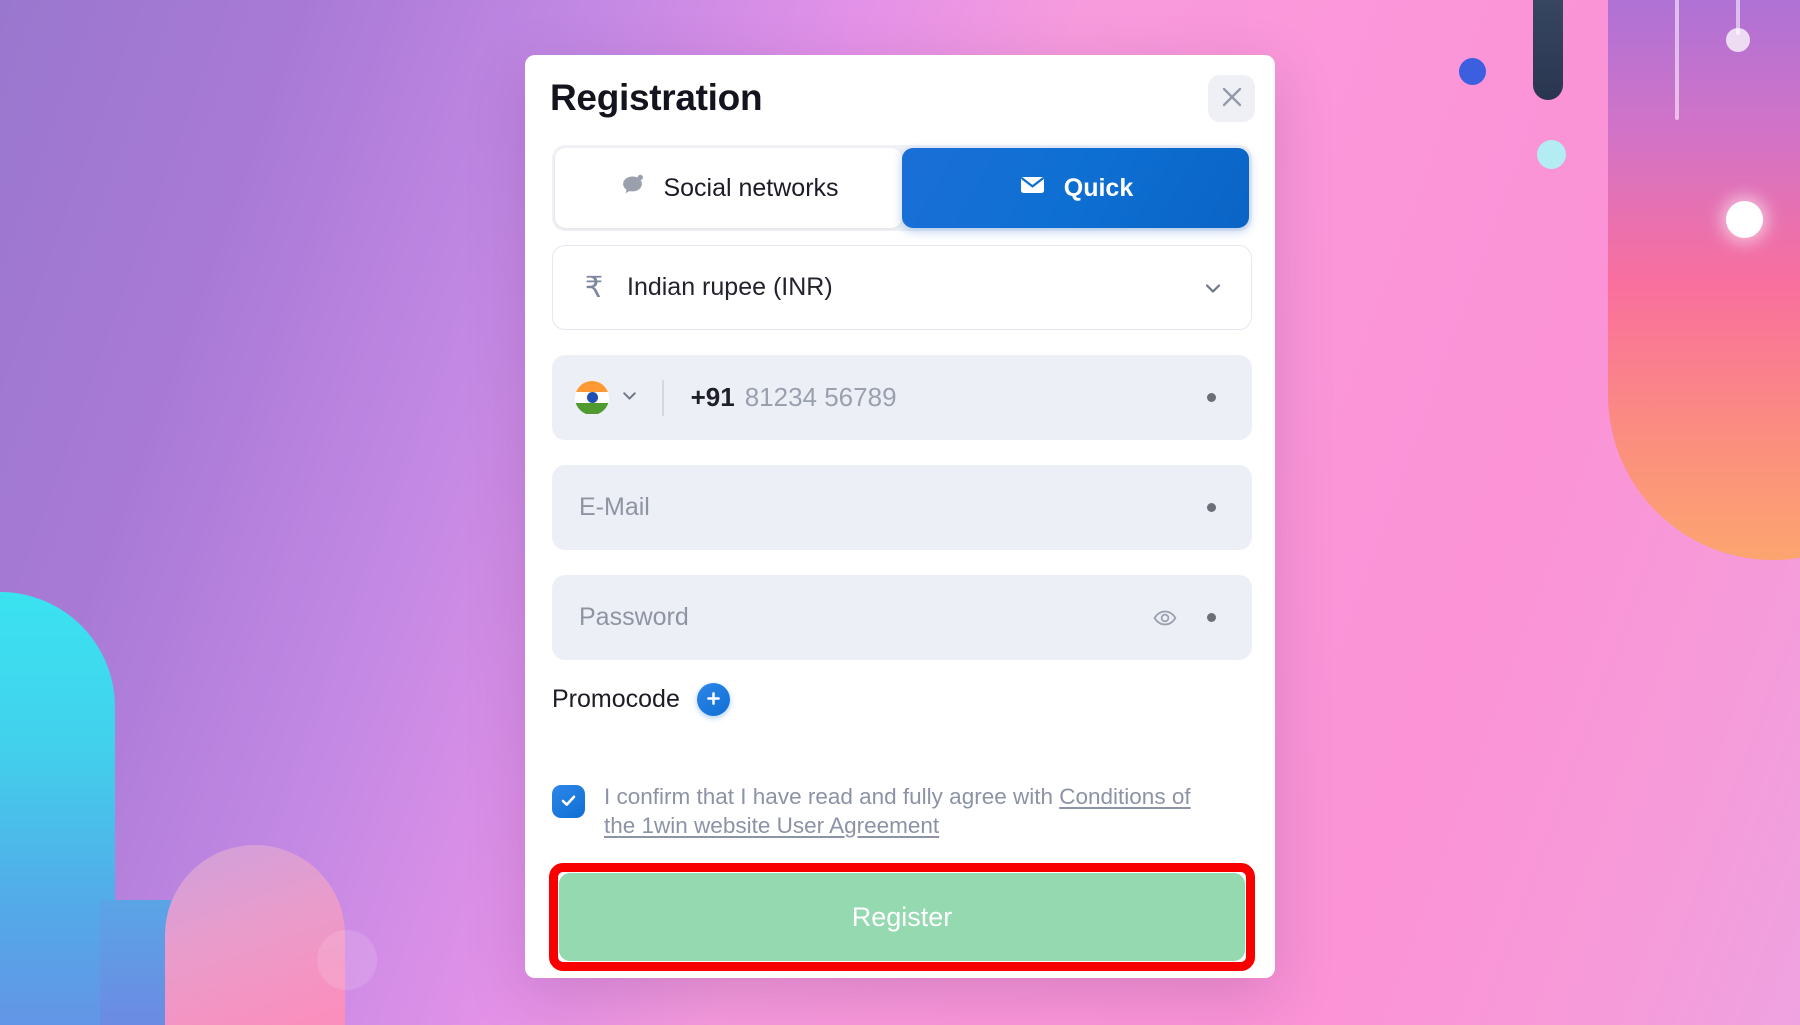 Image resolution: width=1800 pixels, height=1025 pixels. Describe the element at coordinates (1211, 507) in the screenshot. I see `email-required-indicator` at that location.